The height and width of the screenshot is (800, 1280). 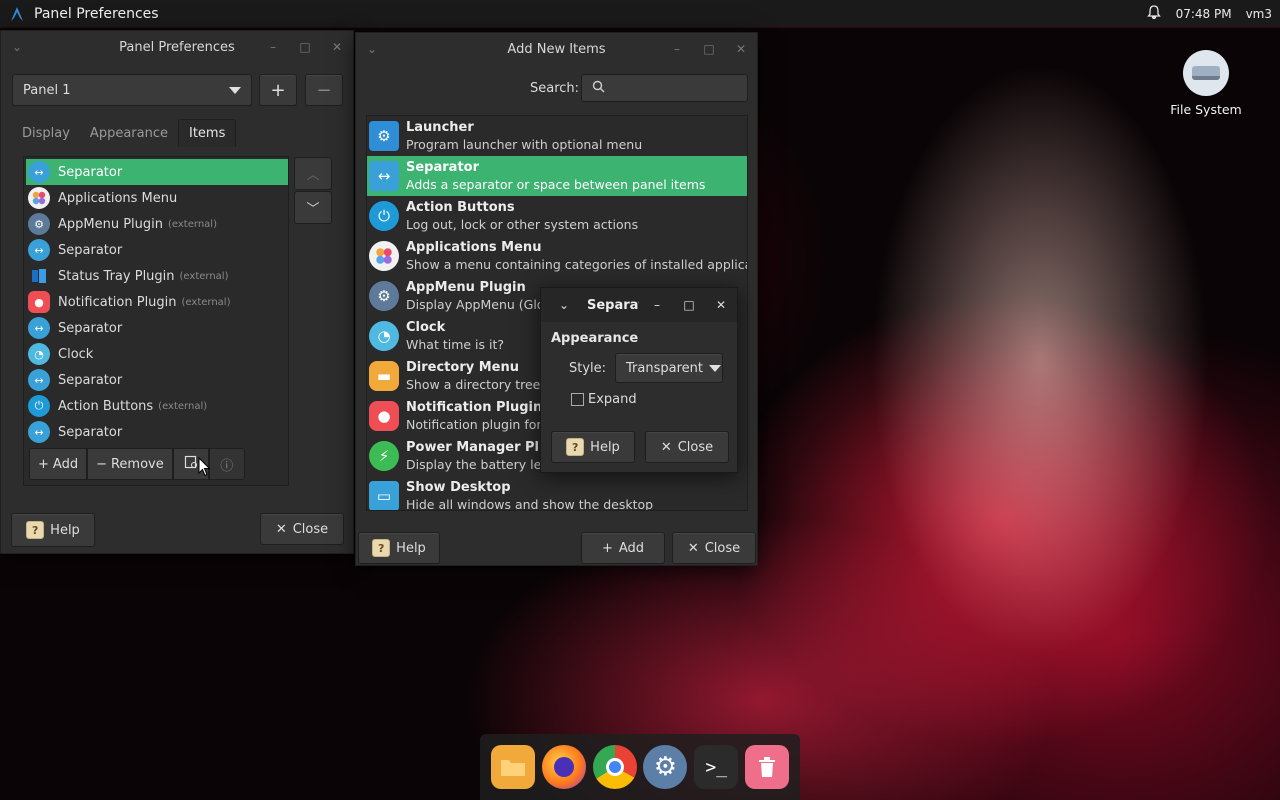 What do you see at coordinates (458, 487) in the screenshot?
I see `item-name: Show Desktop` at bounding box center [458, 487].